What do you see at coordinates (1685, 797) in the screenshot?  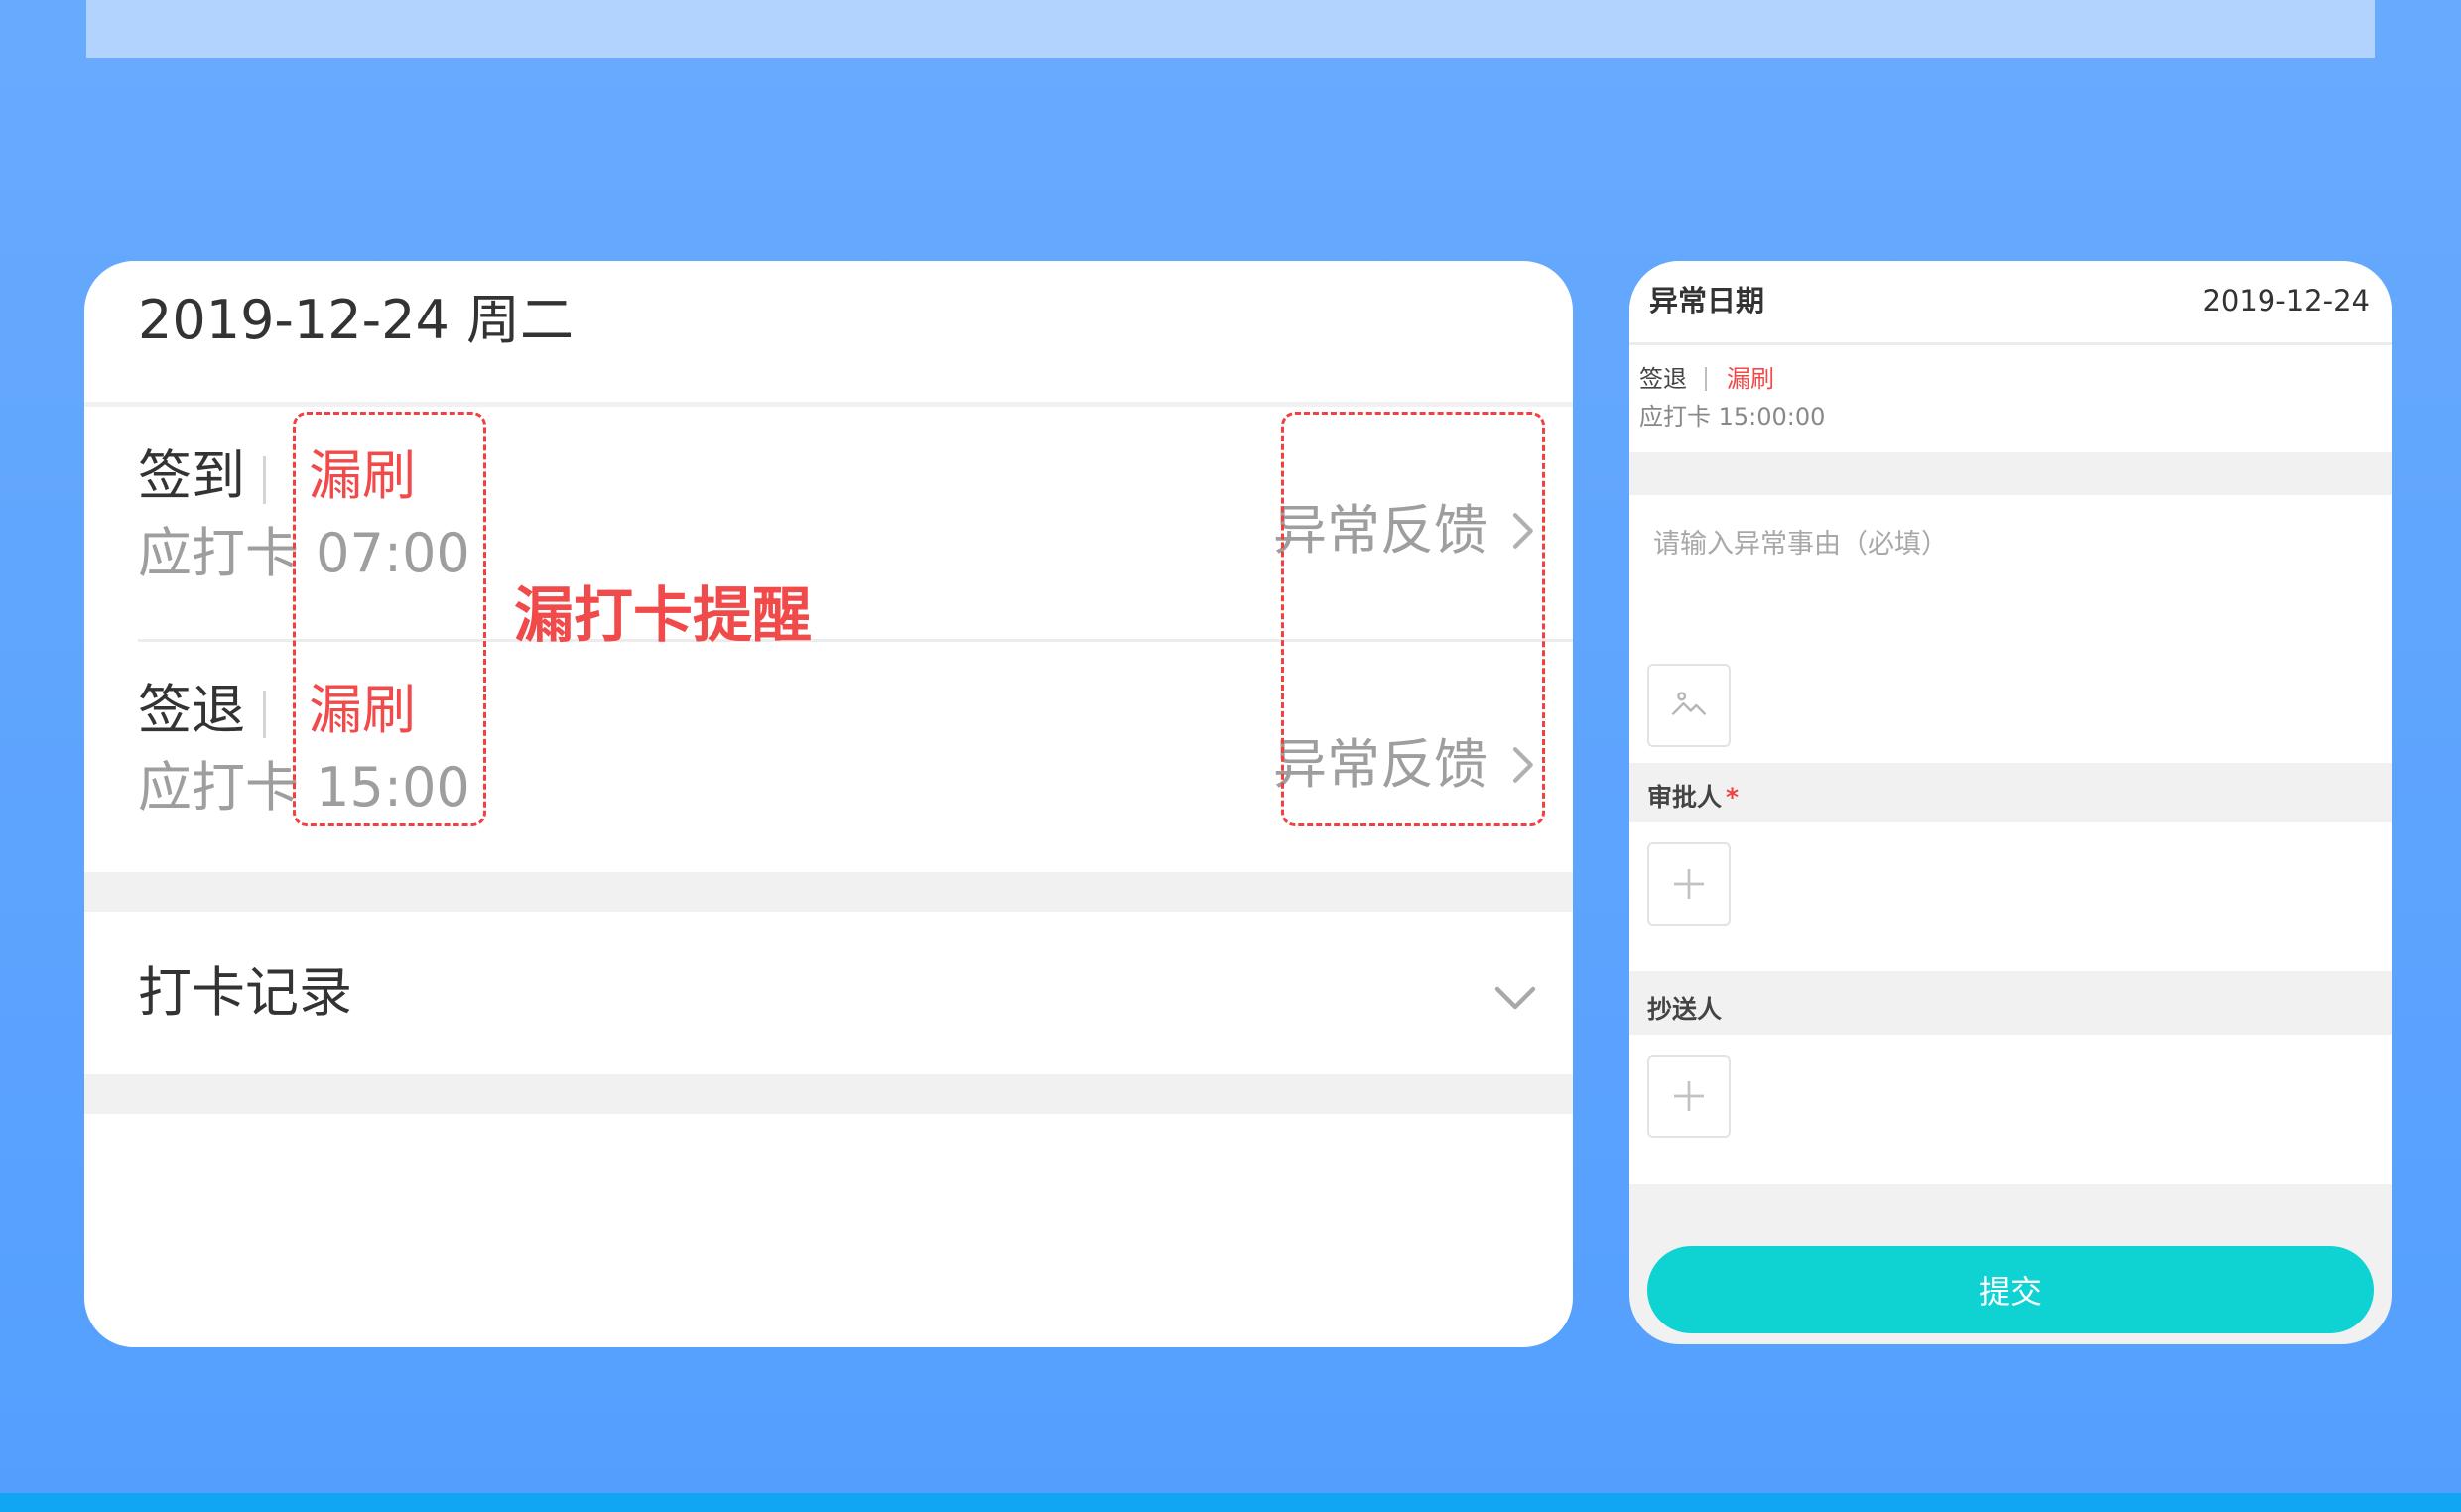 I see `approver-label-text: 审批人` at bounding box center [1685, 797].